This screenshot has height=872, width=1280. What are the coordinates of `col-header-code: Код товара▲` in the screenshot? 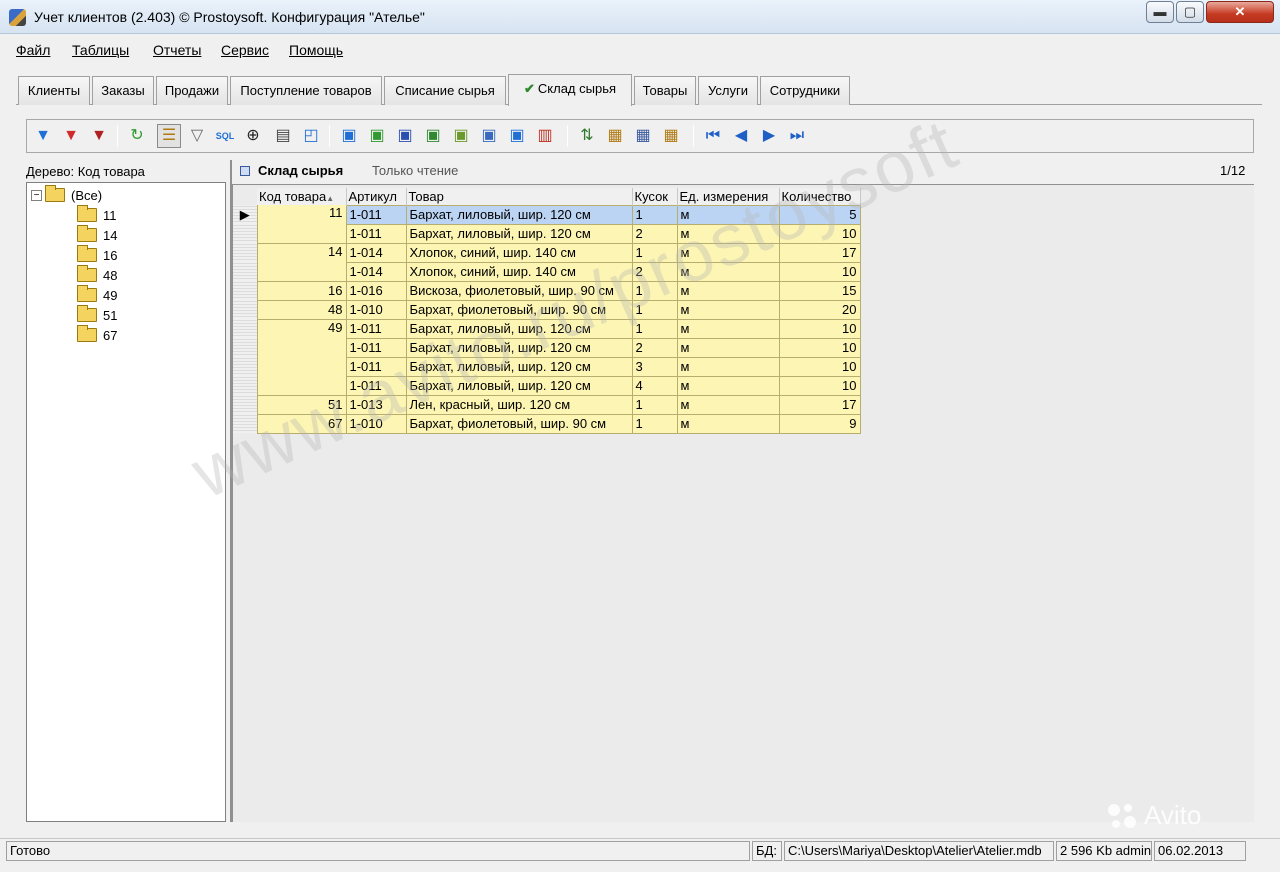 It's located at (302, 196).